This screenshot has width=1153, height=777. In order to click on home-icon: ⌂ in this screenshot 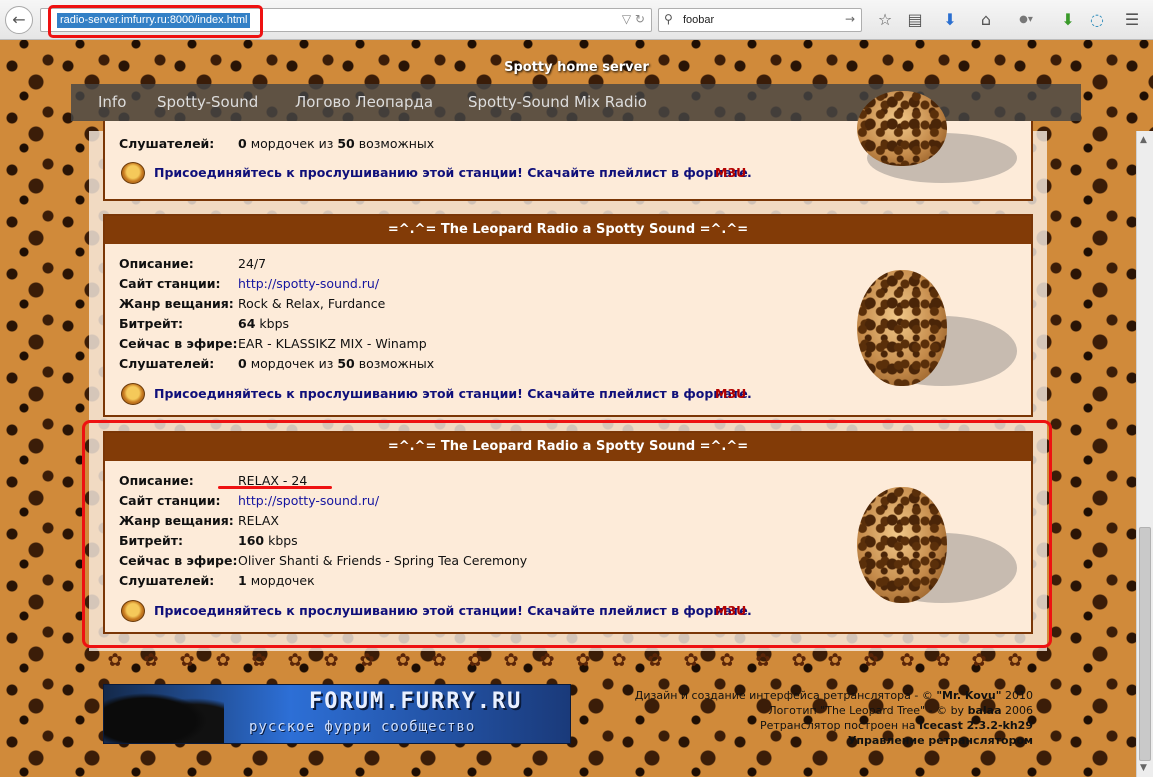, I will do `click(986, 20)`.